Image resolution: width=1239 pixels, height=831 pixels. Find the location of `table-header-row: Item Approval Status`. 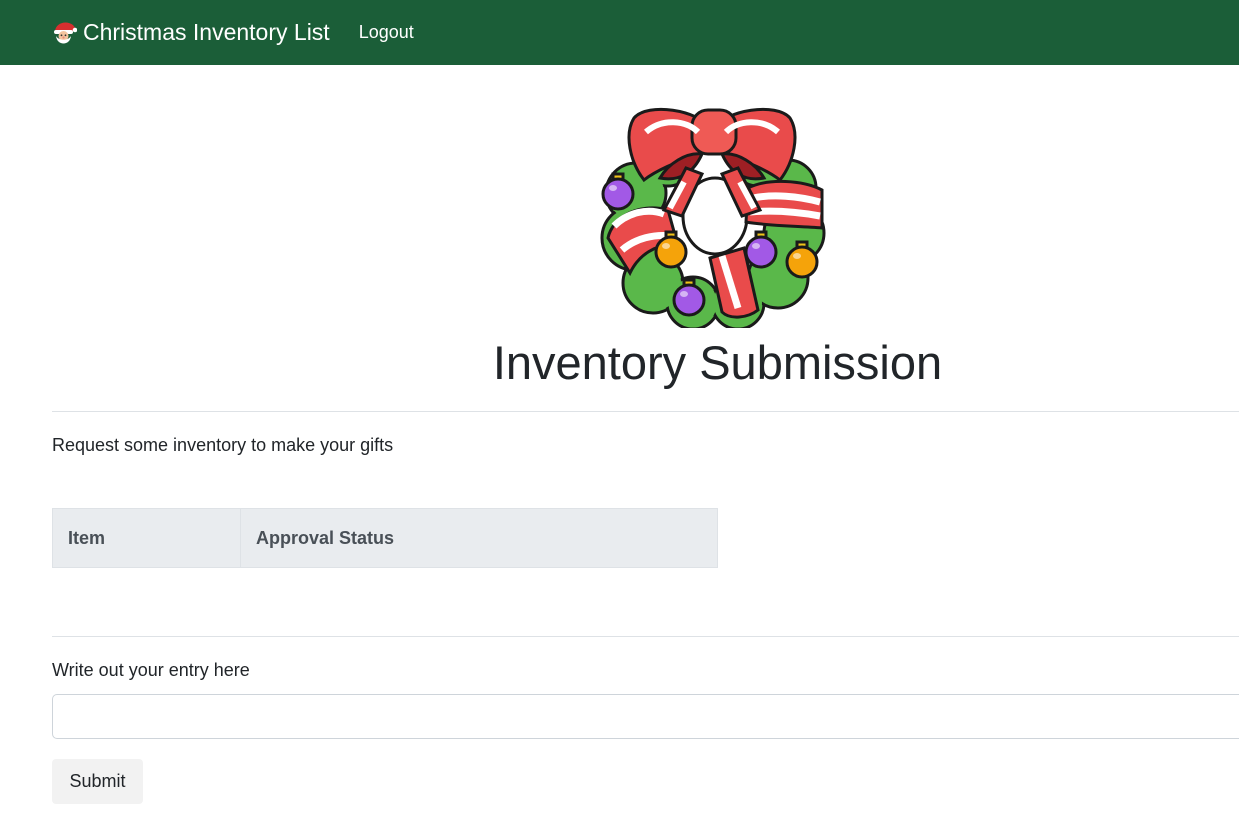

table-header-row: Item Approval Status is located at coordinates (385, 538).